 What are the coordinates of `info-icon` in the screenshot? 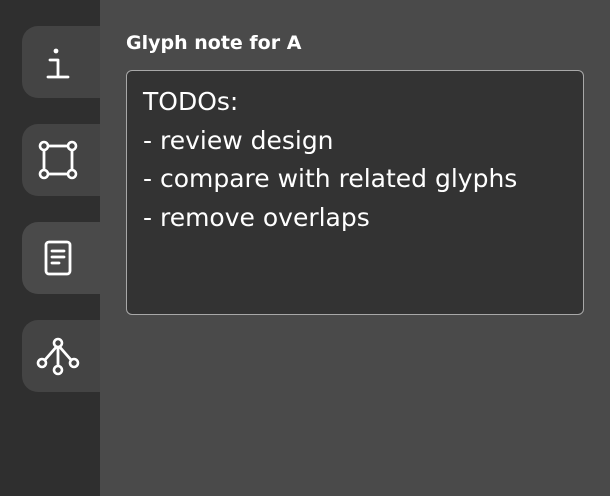 It's located at (58, 62).